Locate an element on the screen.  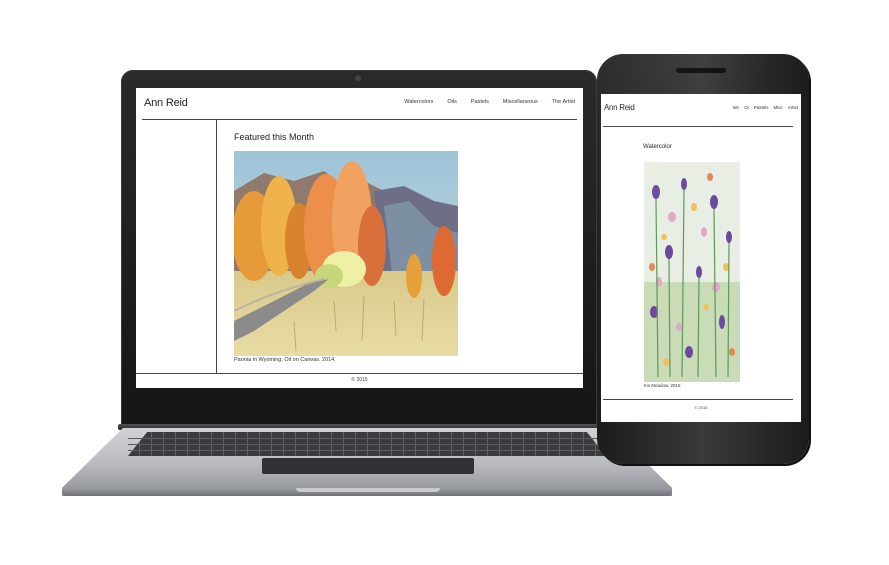
featured-heading: Featured this Month is located at coordinates (274, 137).